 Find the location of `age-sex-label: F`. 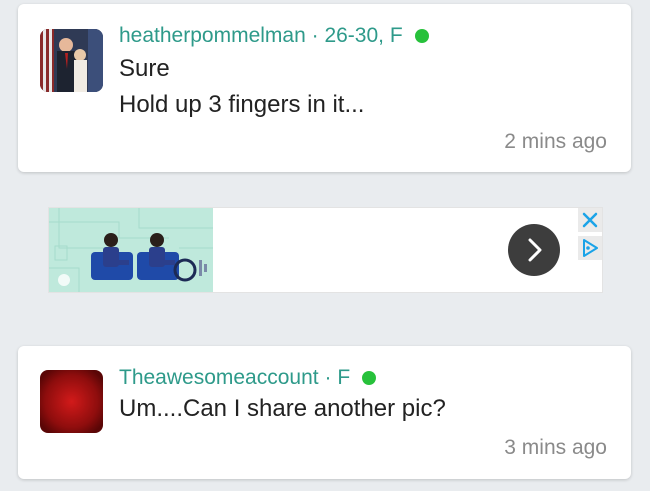

age-sex-label: F is located at coordinates (344, 377).